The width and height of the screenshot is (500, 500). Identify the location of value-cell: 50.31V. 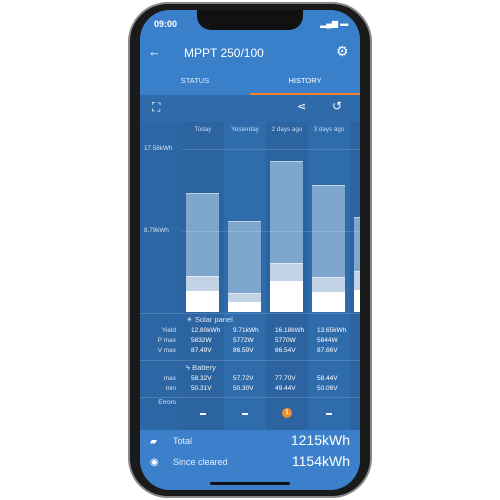
(201, 388).